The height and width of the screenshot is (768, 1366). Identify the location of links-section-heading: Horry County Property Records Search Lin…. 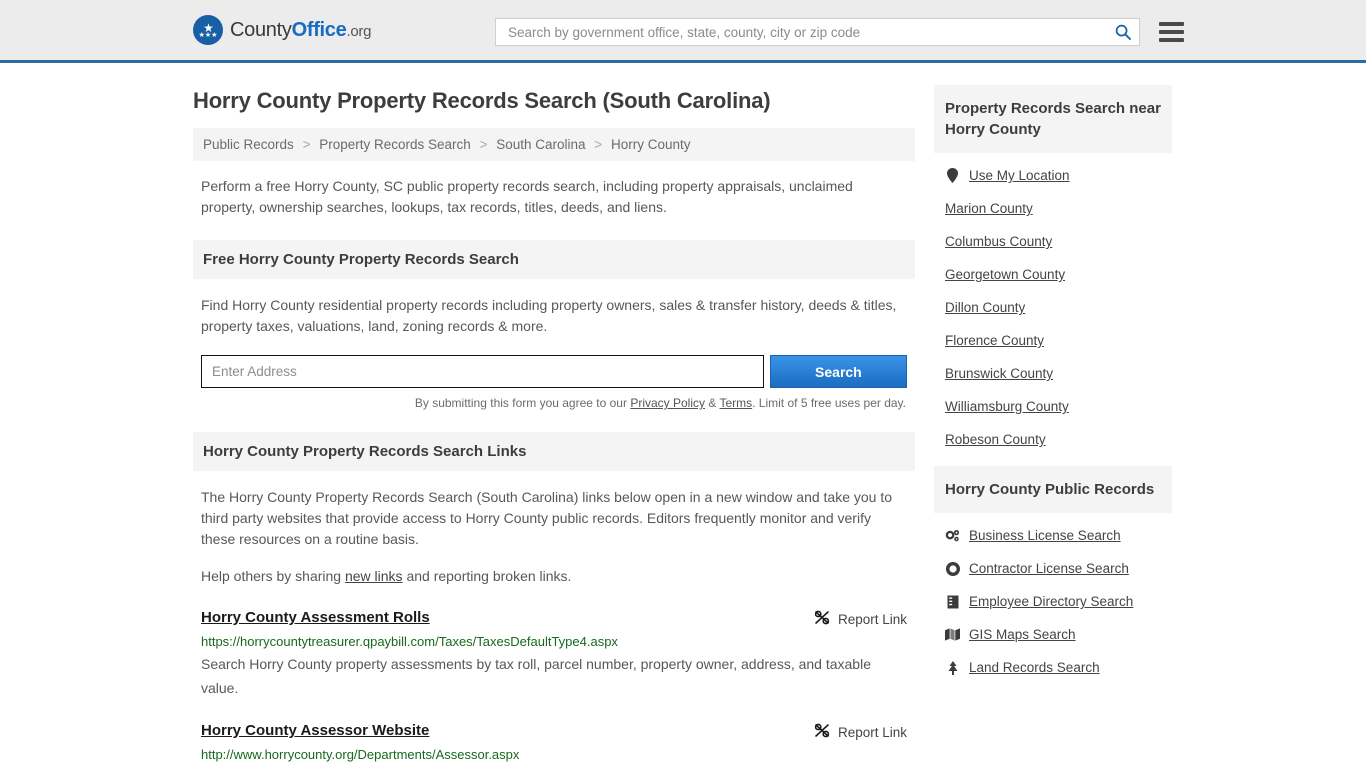
(554, 451).